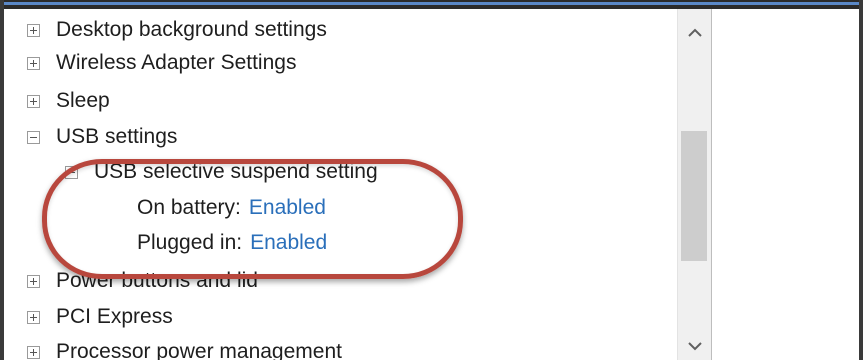  What do you see at coordinates (157, 280) in the screenshot?
I see `tree-item-label: Power buttons and lid` at bounding box center [157, 280].